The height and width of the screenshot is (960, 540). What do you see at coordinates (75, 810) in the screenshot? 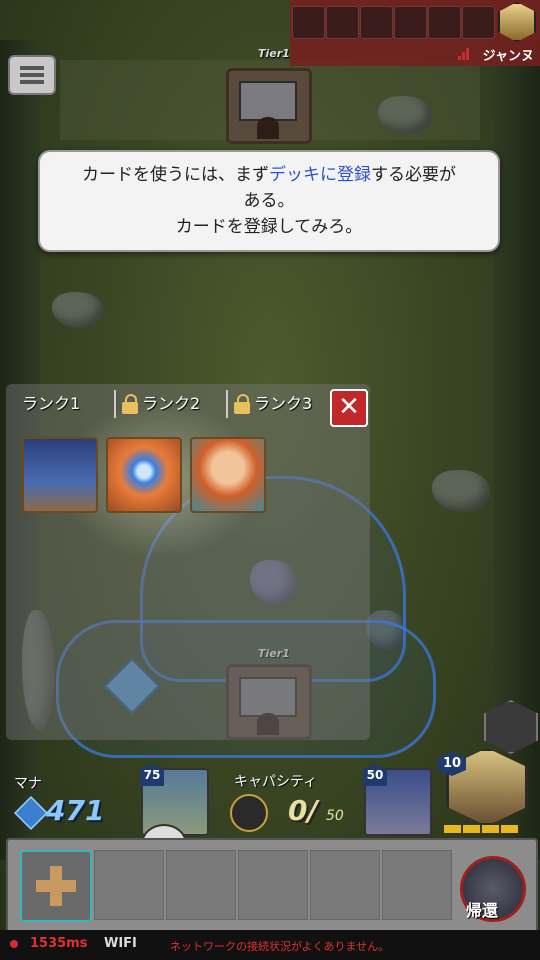
I see `mana-value: 471` at bounding box center [75, 810].